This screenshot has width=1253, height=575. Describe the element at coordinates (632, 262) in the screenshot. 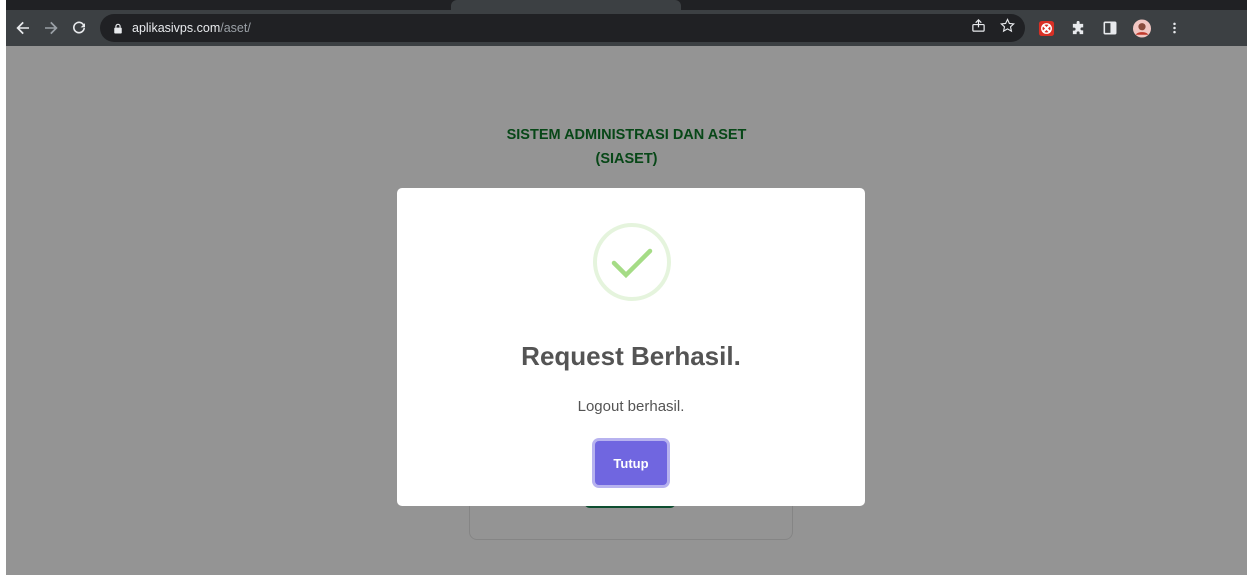

I see `success-check-icon` at that location.